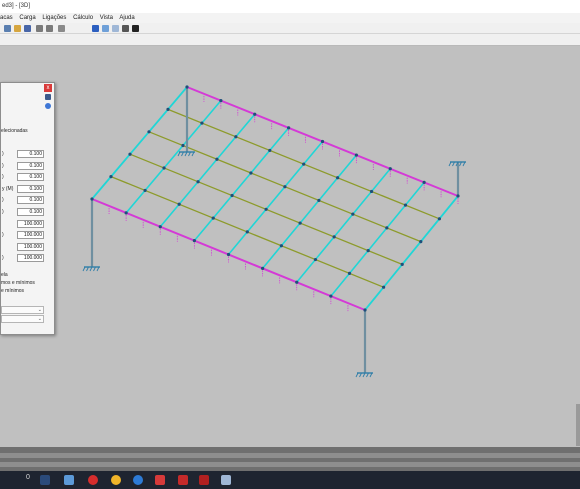 This screenshot has width=580, height=489. What do you see at coordinates (7, 28) in the screenshot?
I see `new-icon` at bounding box center [7, 28].